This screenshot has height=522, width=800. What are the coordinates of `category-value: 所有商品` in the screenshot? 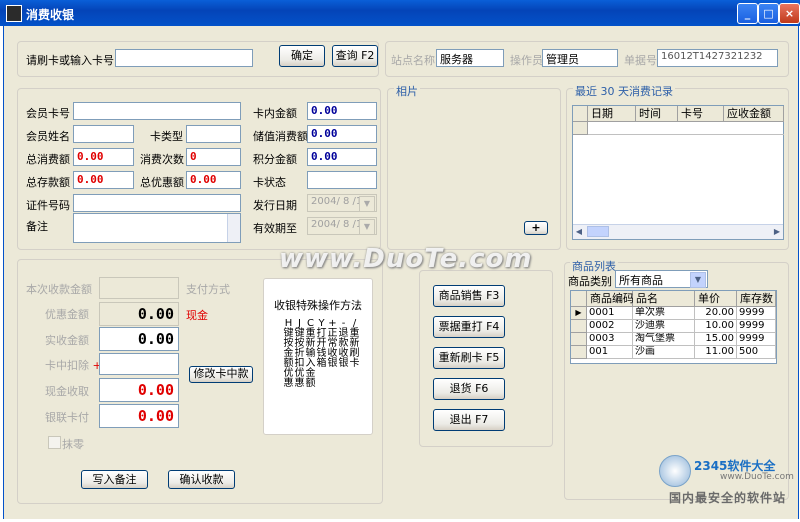 It's located at (641, 280).